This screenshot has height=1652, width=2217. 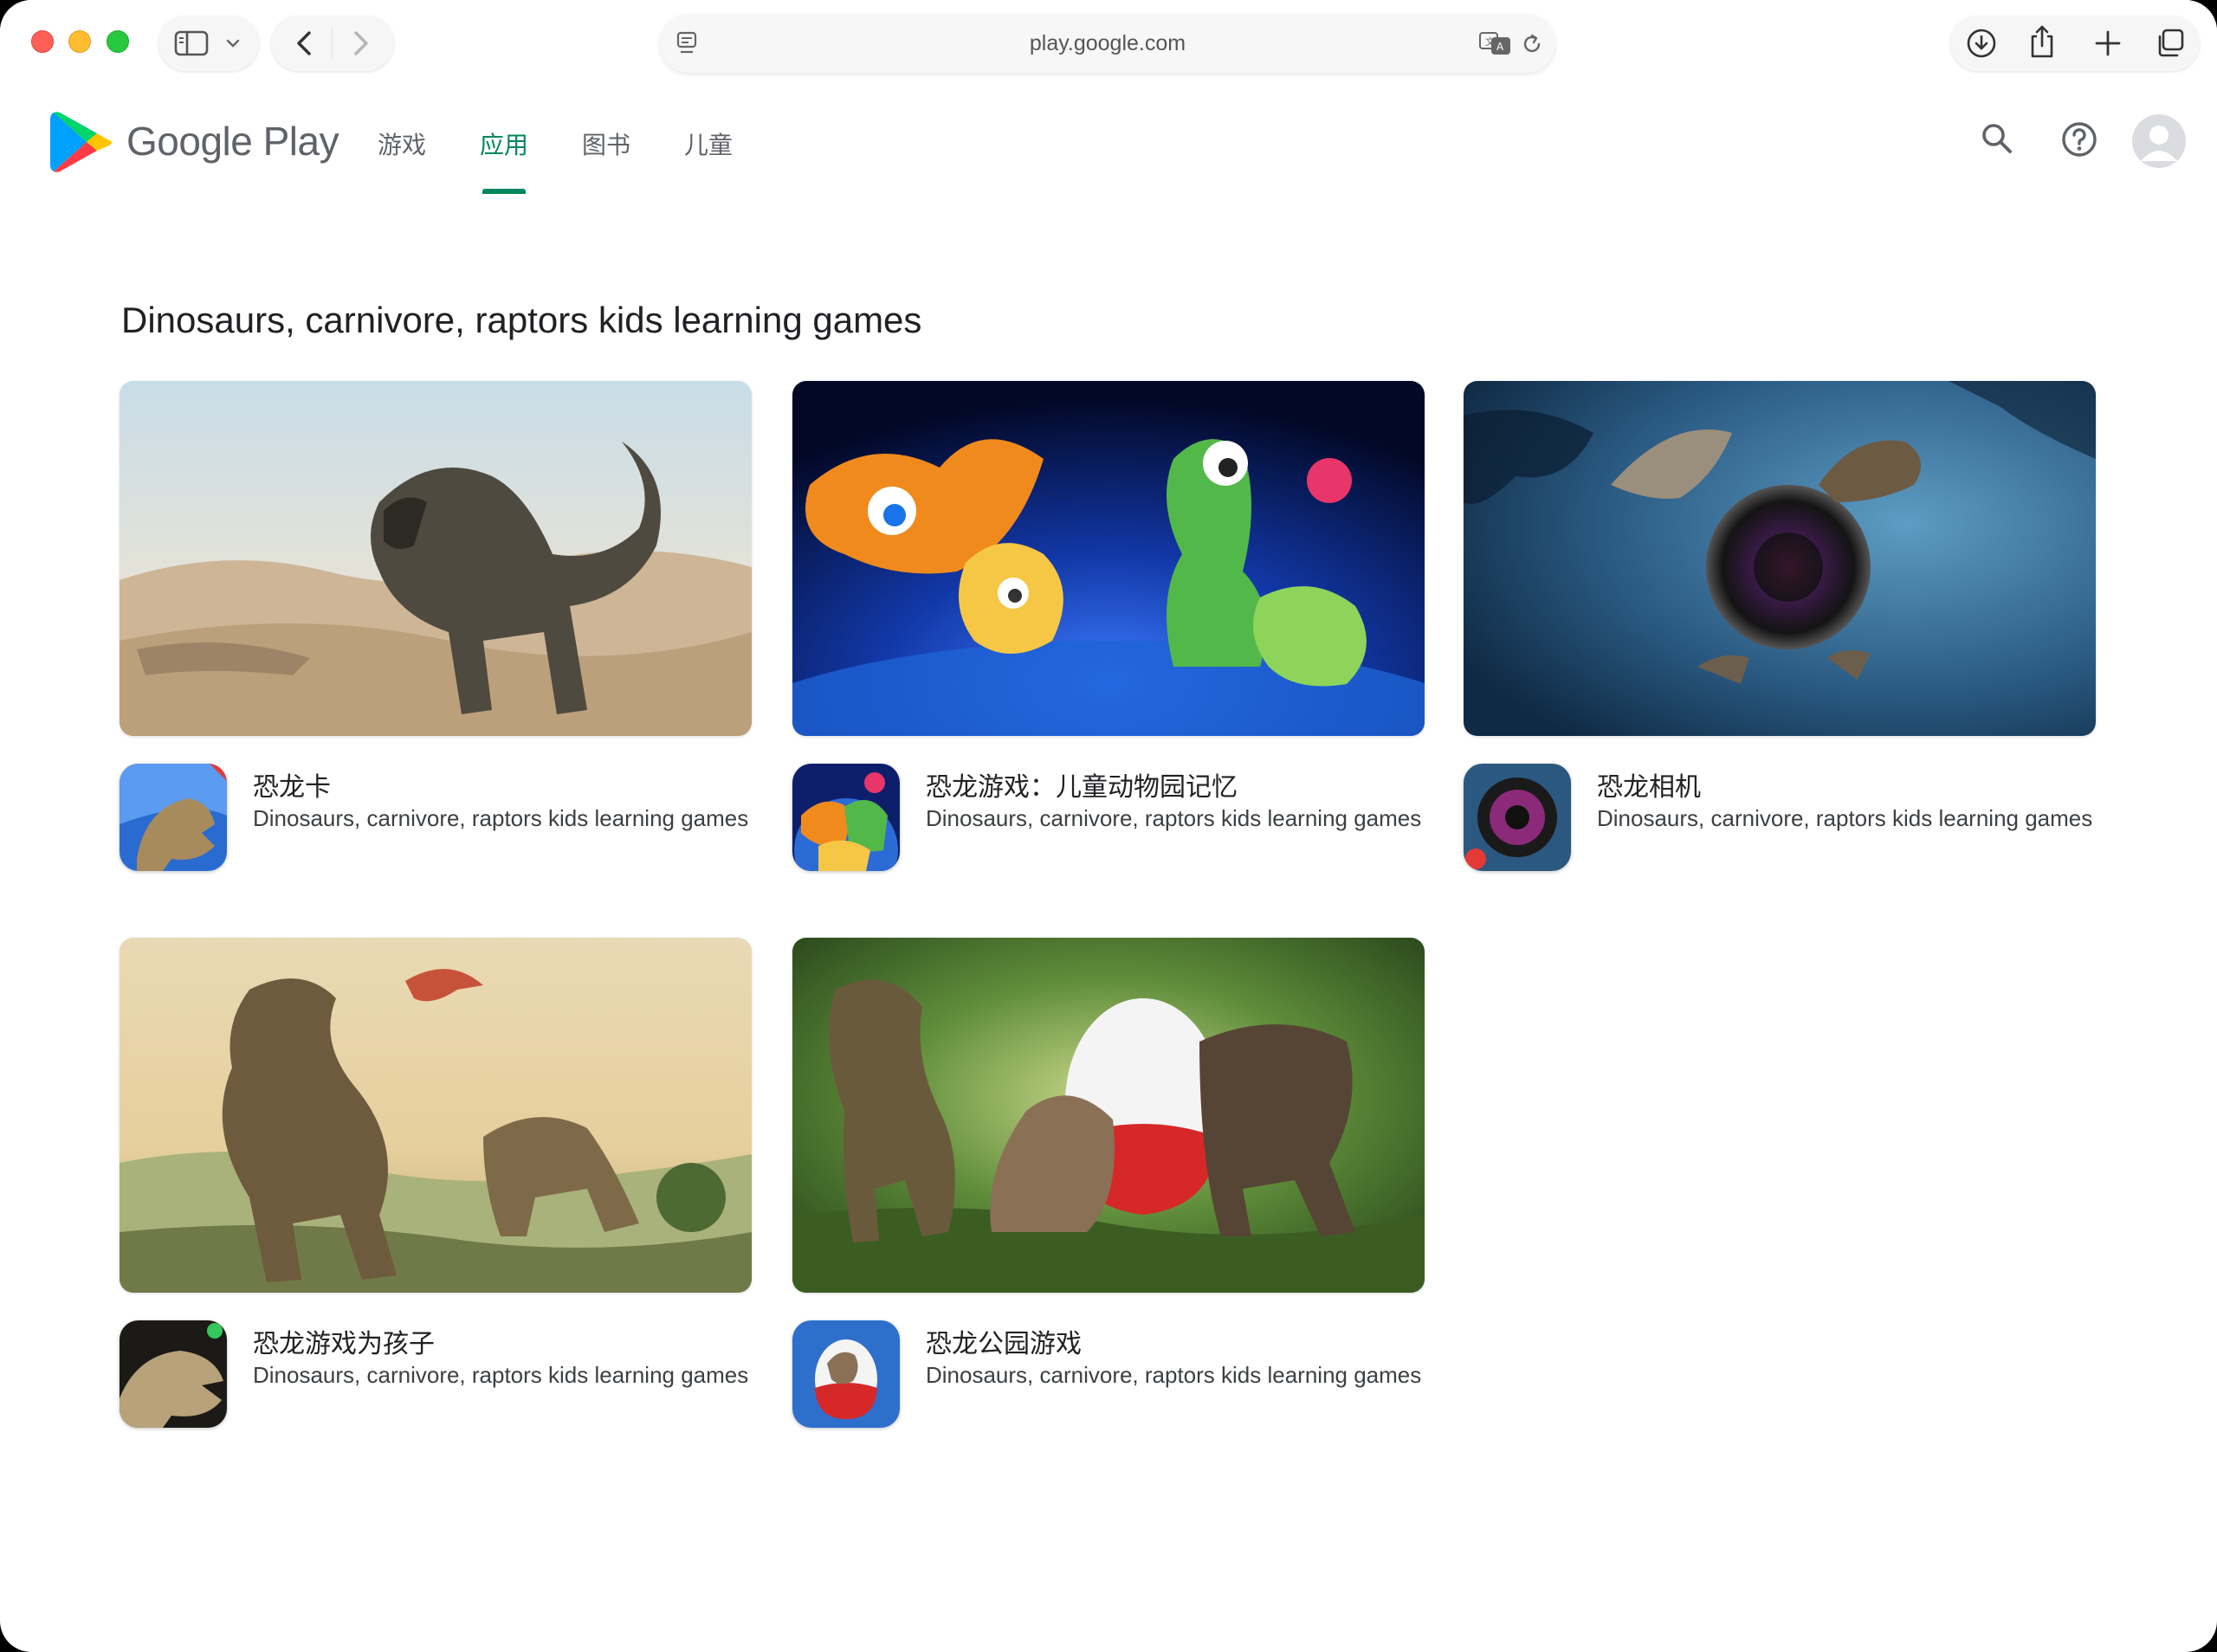 I want to click on translate-icon: 文 A, so click(x=1495, y=43).